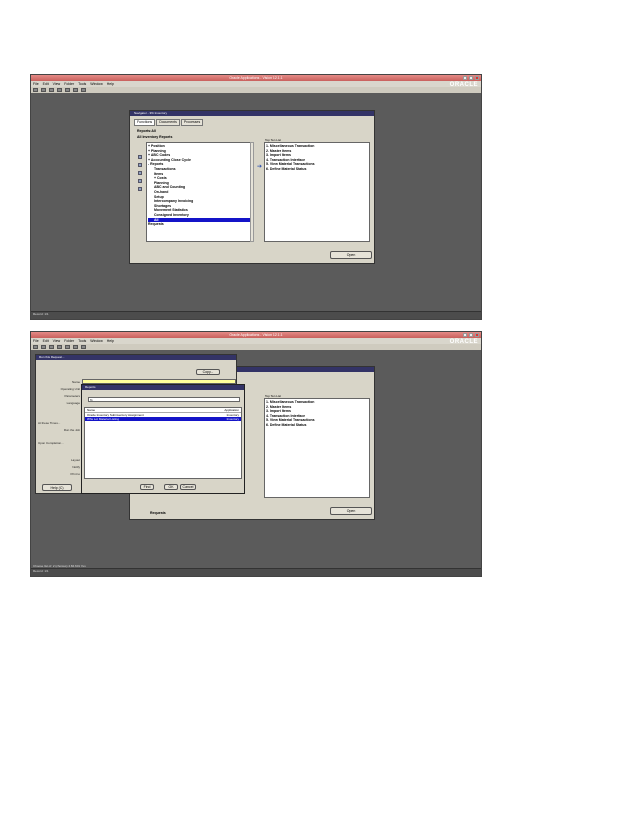 This screenshot has width=638, height=826. What do you see at coordinates (259, 166) in the screenshot?
I see `add-to-top-ten-icon: ➔` at bounding box center [259, 166].